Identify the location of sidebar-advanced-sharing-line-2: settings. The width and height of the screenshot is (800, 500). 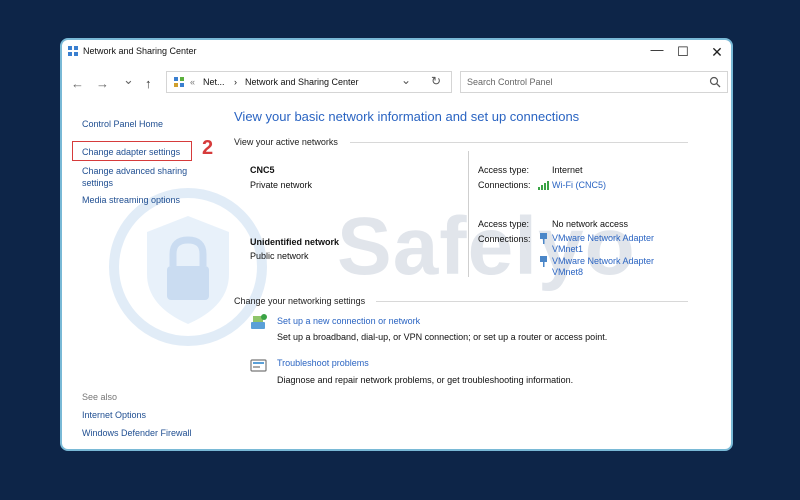
(97, 183).